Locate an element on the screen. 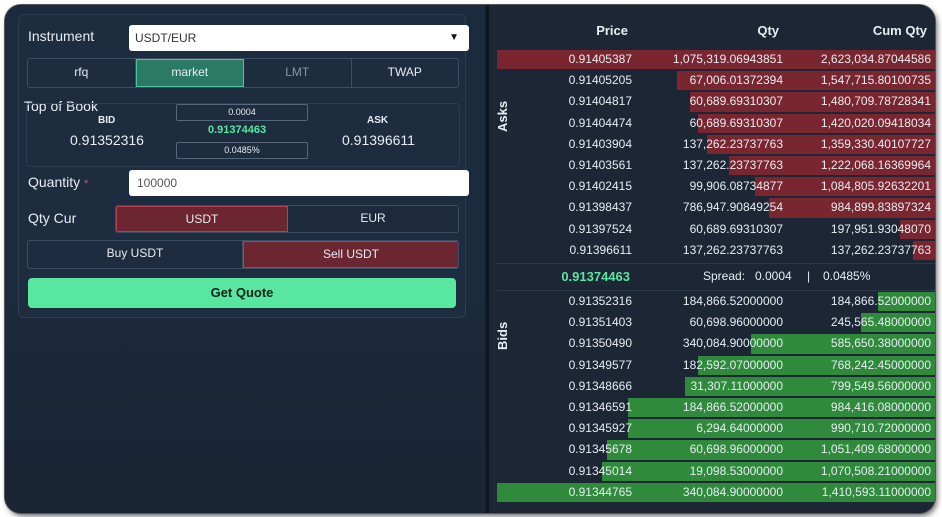  buy-usdt-button: Buy USDT is located at coordinates (135, 254).